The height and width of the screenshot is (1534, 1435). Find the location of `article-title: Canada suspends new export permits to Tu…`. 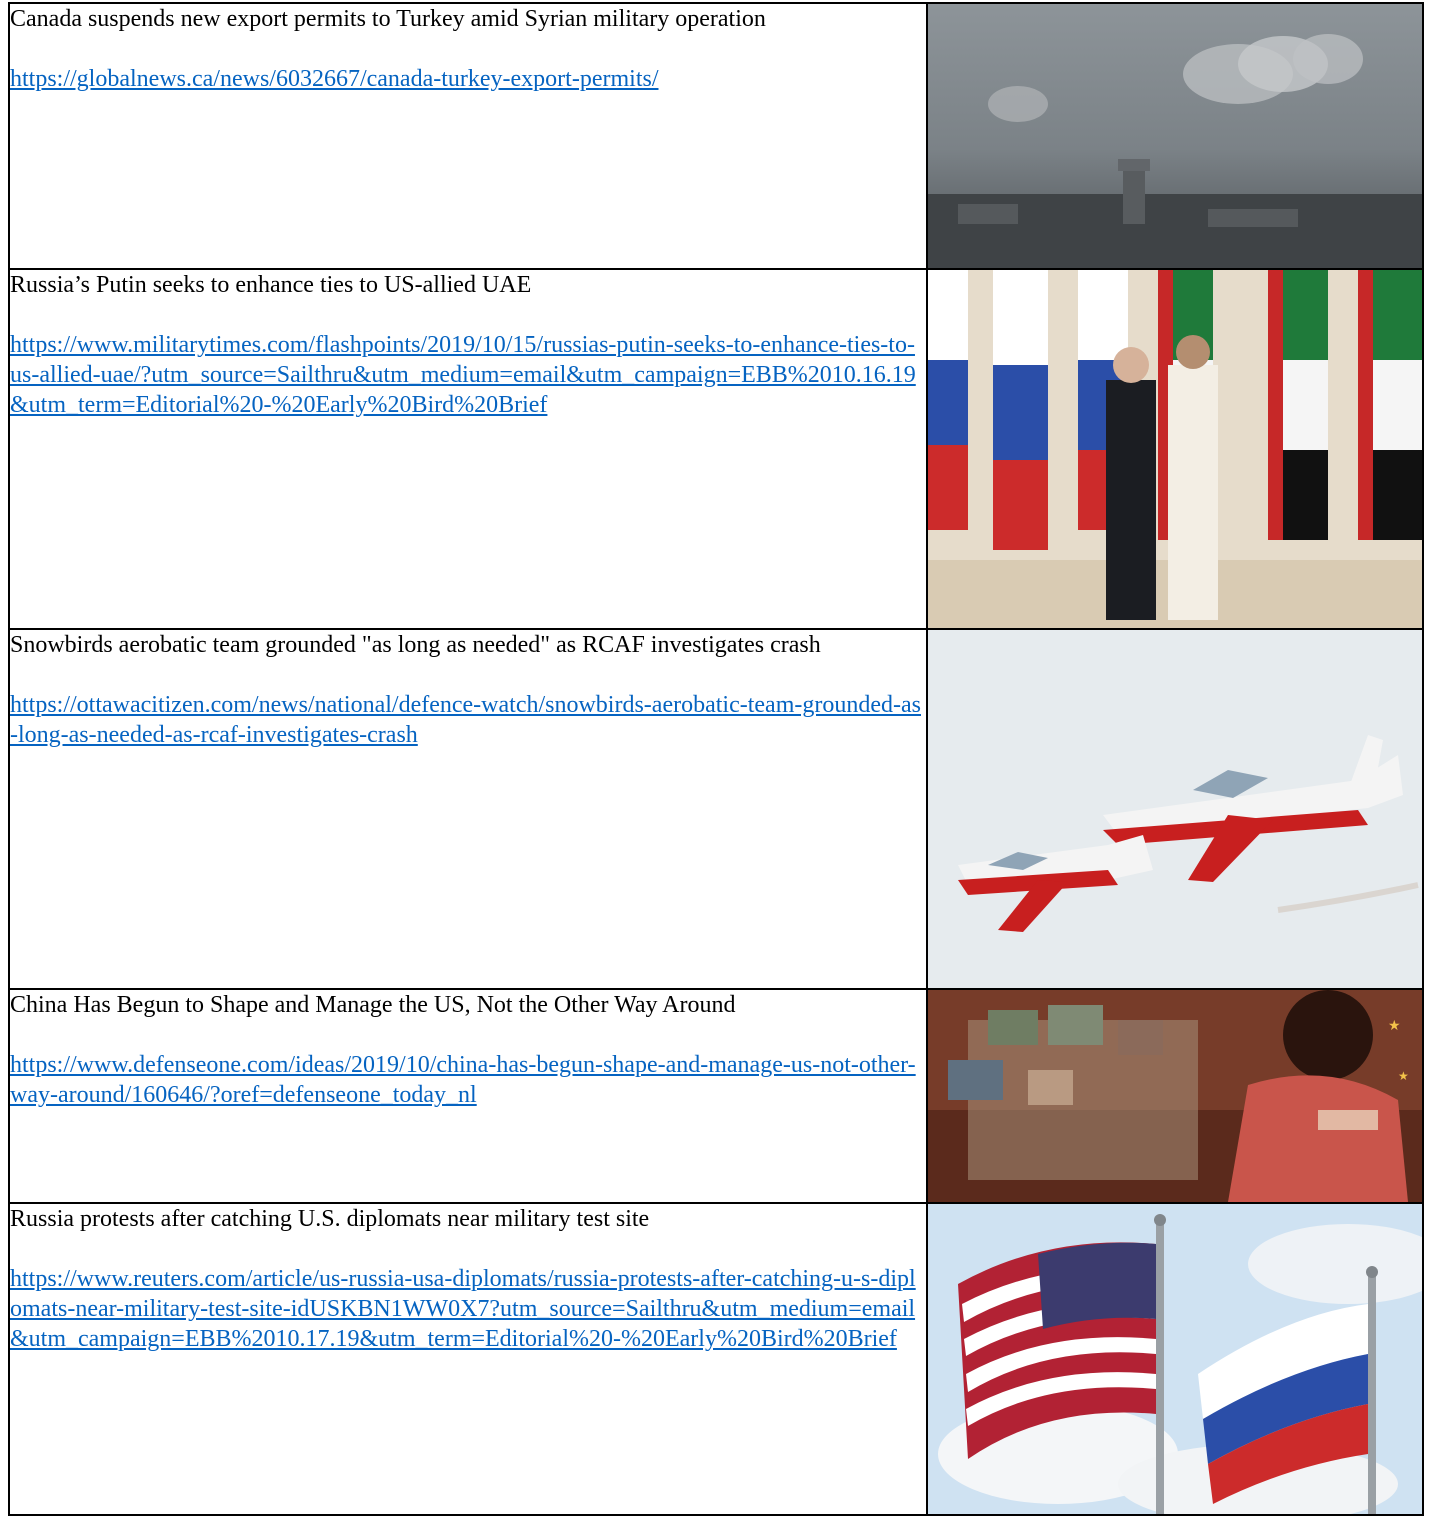

article-title: Canada suspends new export permits to Tu… is located at coordinates (388, 19).